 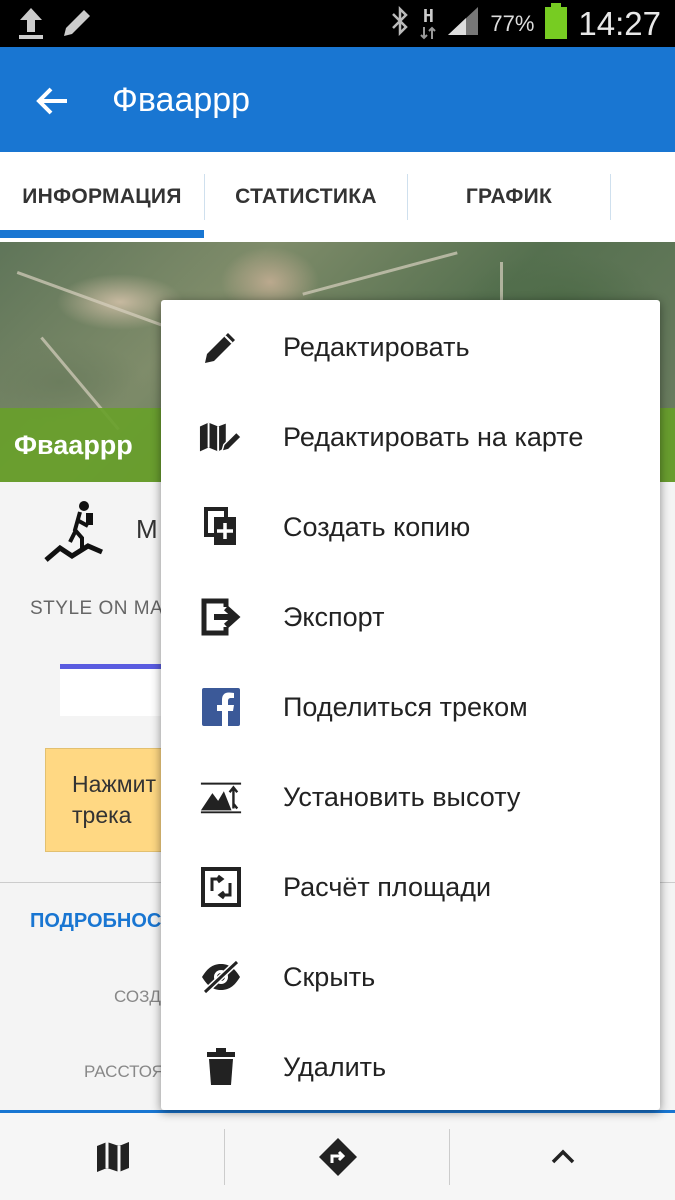 What do you see at coordinates (402, 796) in the screenshot?
I see `menu-item-label: Установить высоту` at bounding box center [402, 796].